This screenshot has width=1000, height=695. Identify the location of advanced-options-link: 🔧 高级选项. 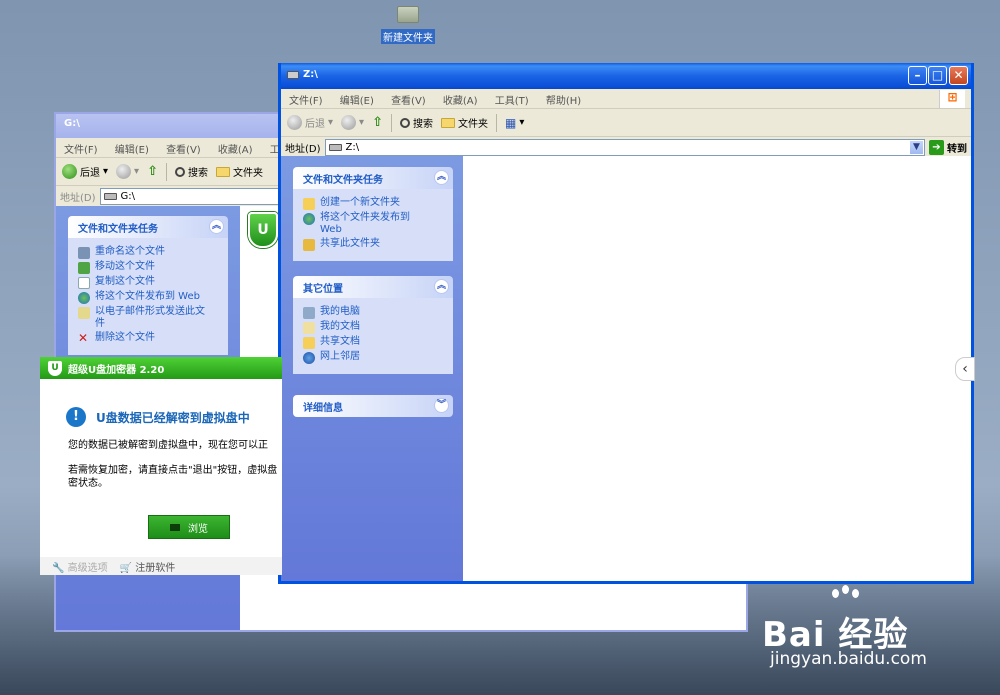
(80, 566).